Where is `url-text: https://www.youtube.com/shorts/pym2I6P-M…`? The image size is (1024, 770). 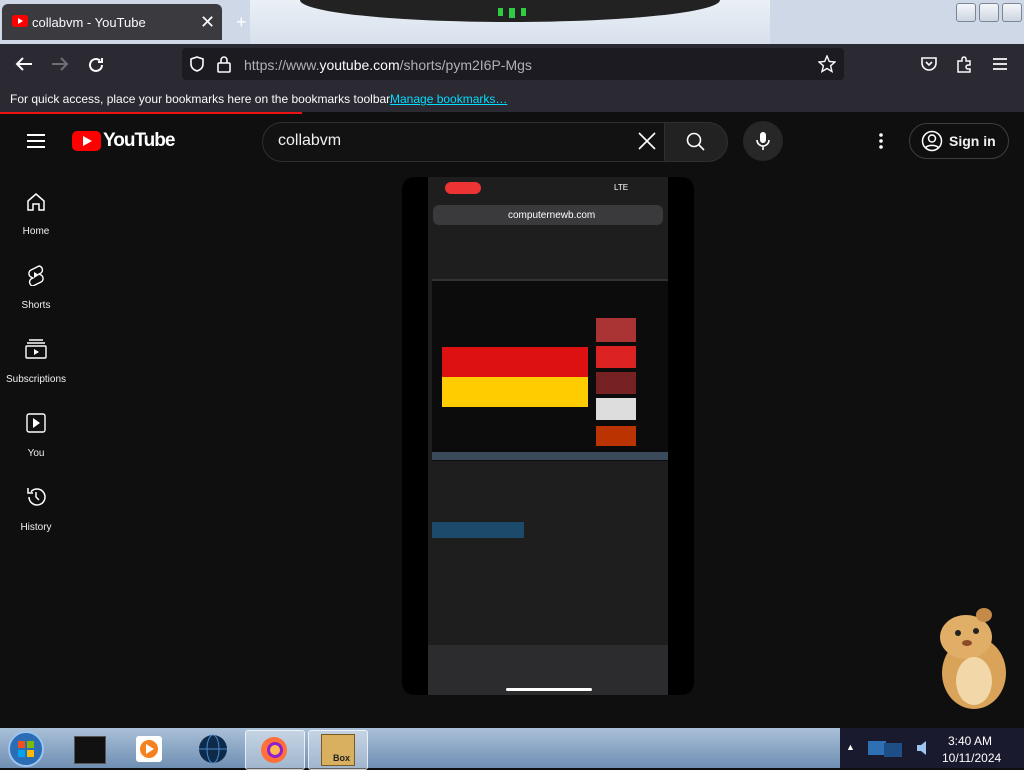 url-text: https://www.youtube.com/shorts/pym2I6P-M… is located at coordinates (388, 65).